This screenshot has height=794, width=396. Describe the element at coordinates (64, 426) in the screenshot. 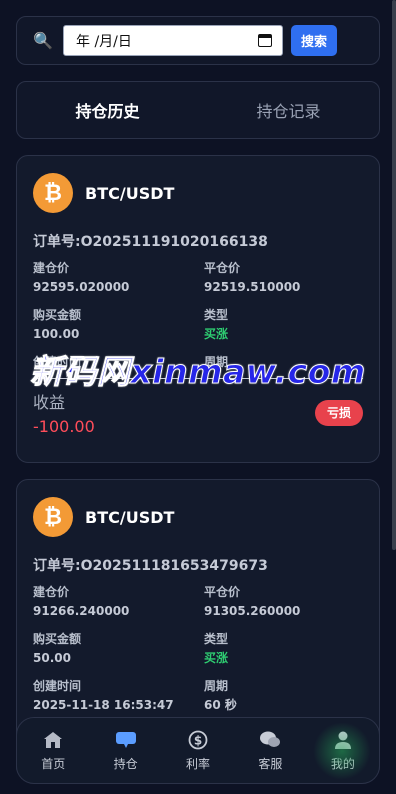

I see `profit-value: -100.00` at that location.